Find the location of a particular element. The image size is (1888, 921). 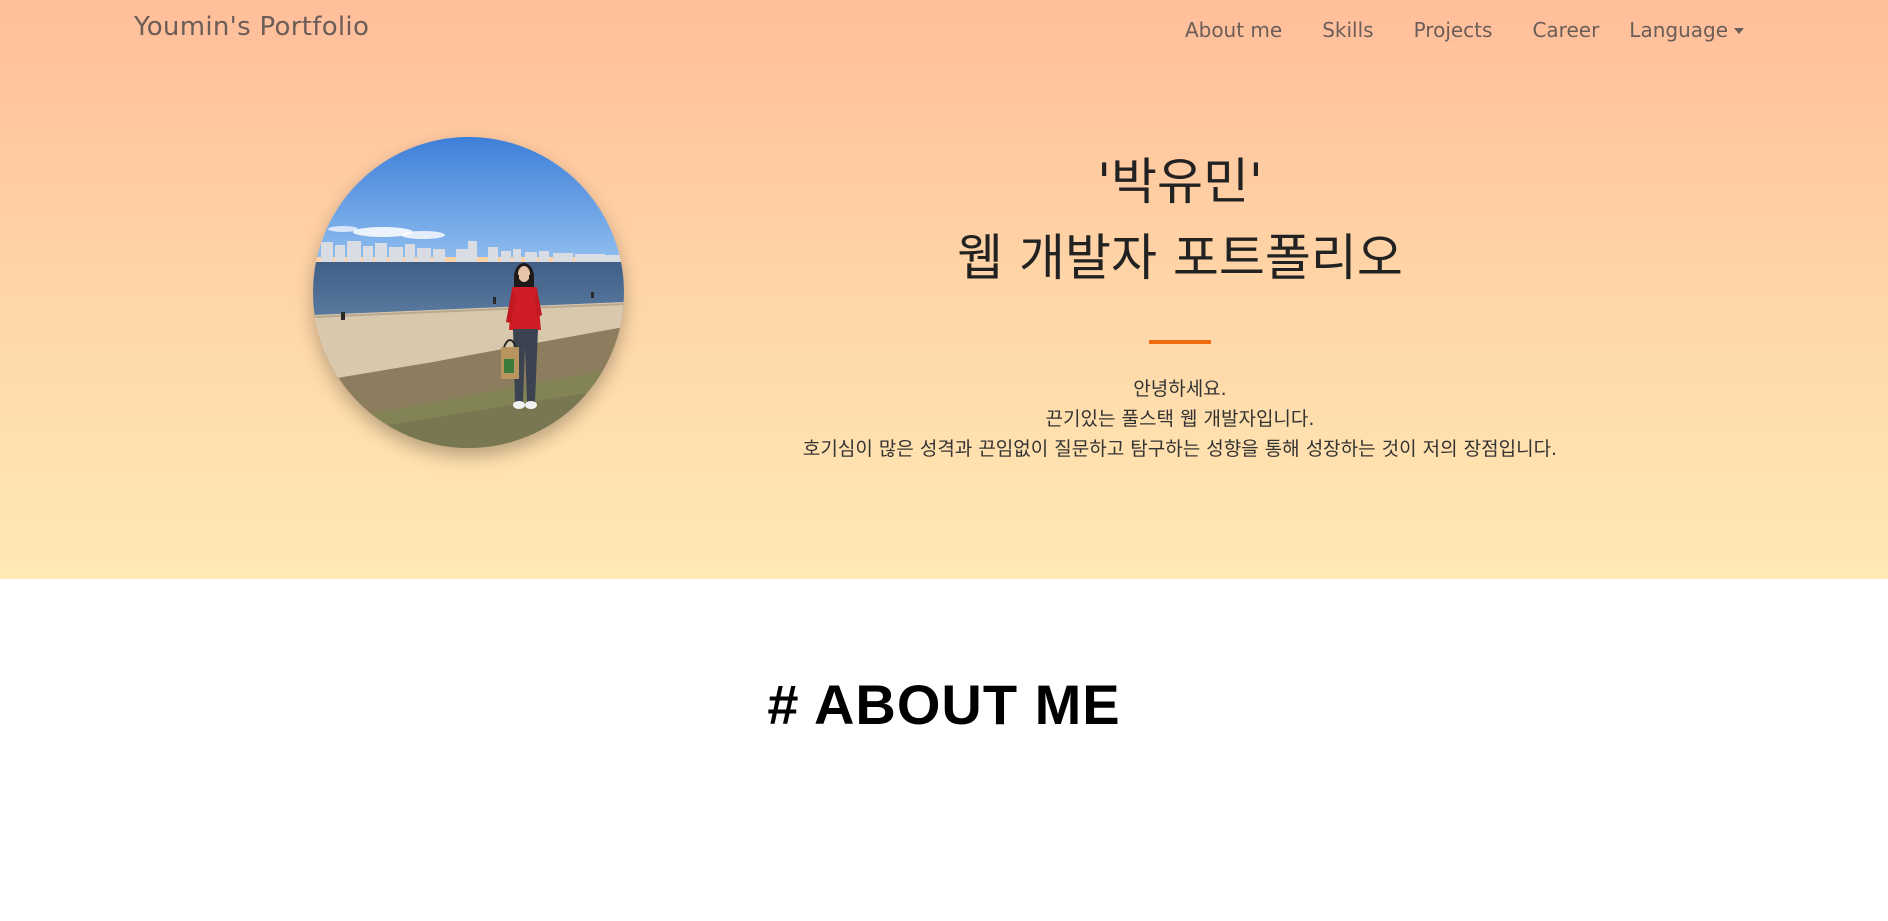

hero-subtitle: 웹 개발자 포트폴리오 is located at coordinates (1180, 258).